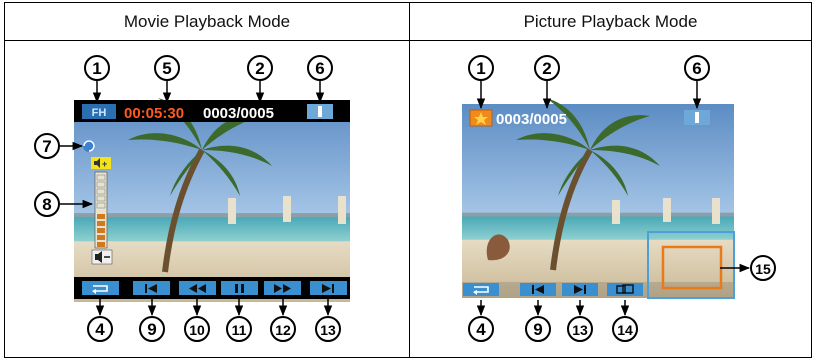 The width and height of the screenshot is (818, 364). Describe the element at coordinates (166, 68) in the screenshot. I see `callout-5-label: 5` at that location.